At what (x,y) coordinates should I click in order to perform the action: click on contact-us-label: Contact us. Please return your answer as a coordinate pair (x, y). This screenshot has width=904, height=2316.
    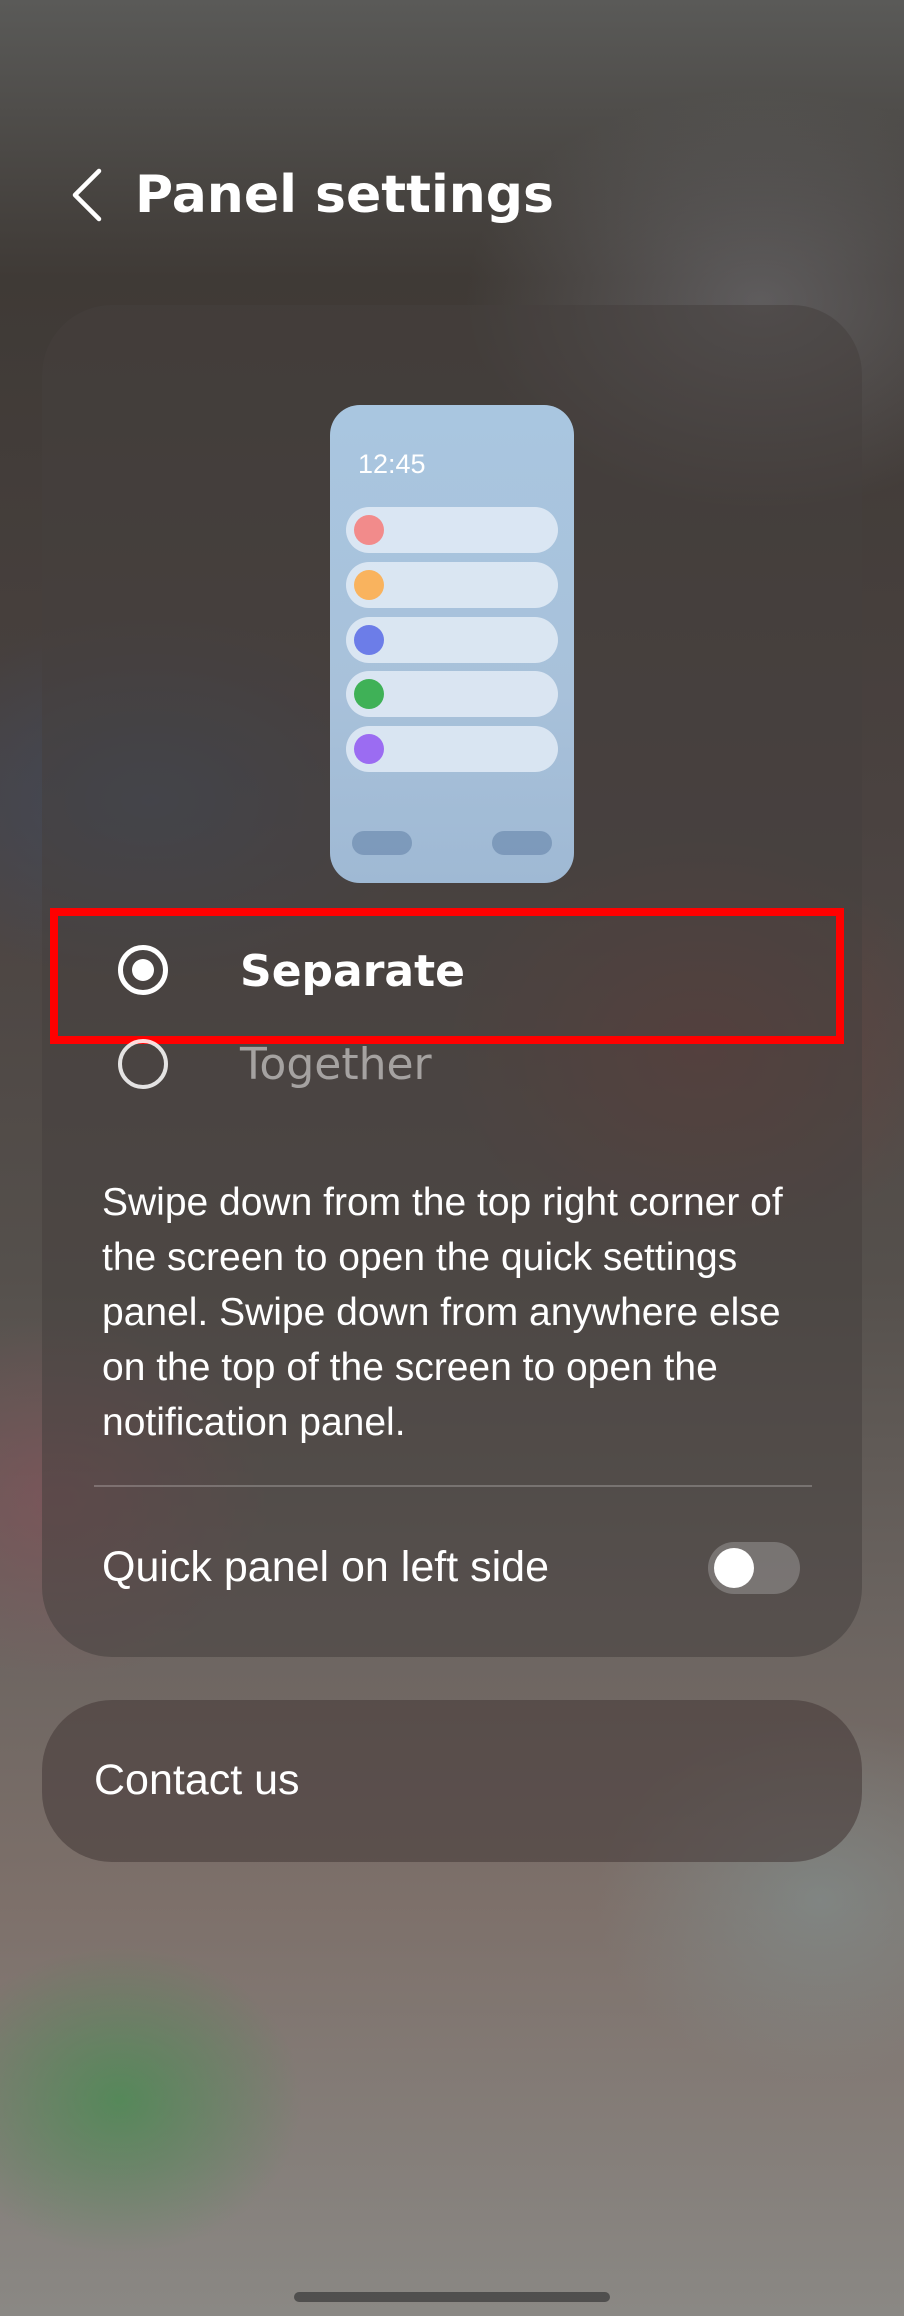
    Looking at the image, I should click on (197, 1780).